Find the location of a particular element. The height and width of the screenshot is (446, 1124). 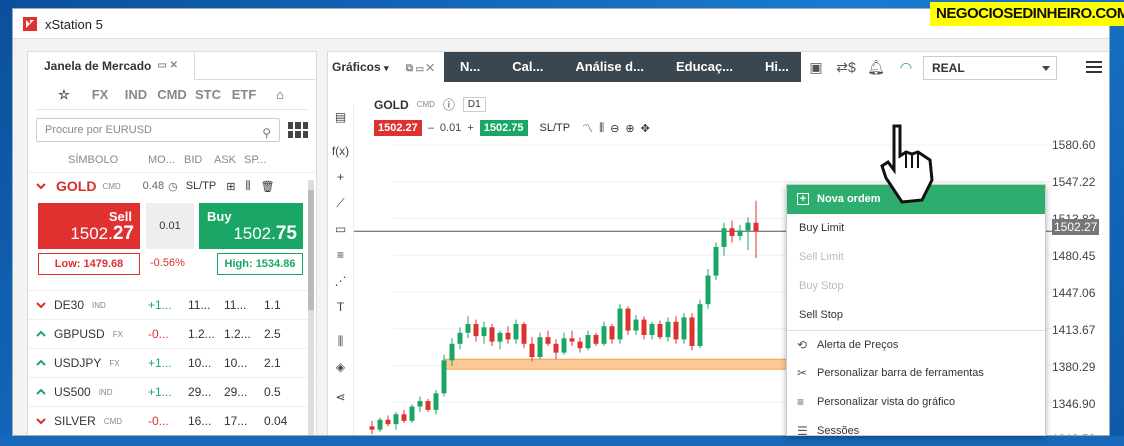

menu-item-buy-limit: Buy Limit is located at coordinates (916, 228).